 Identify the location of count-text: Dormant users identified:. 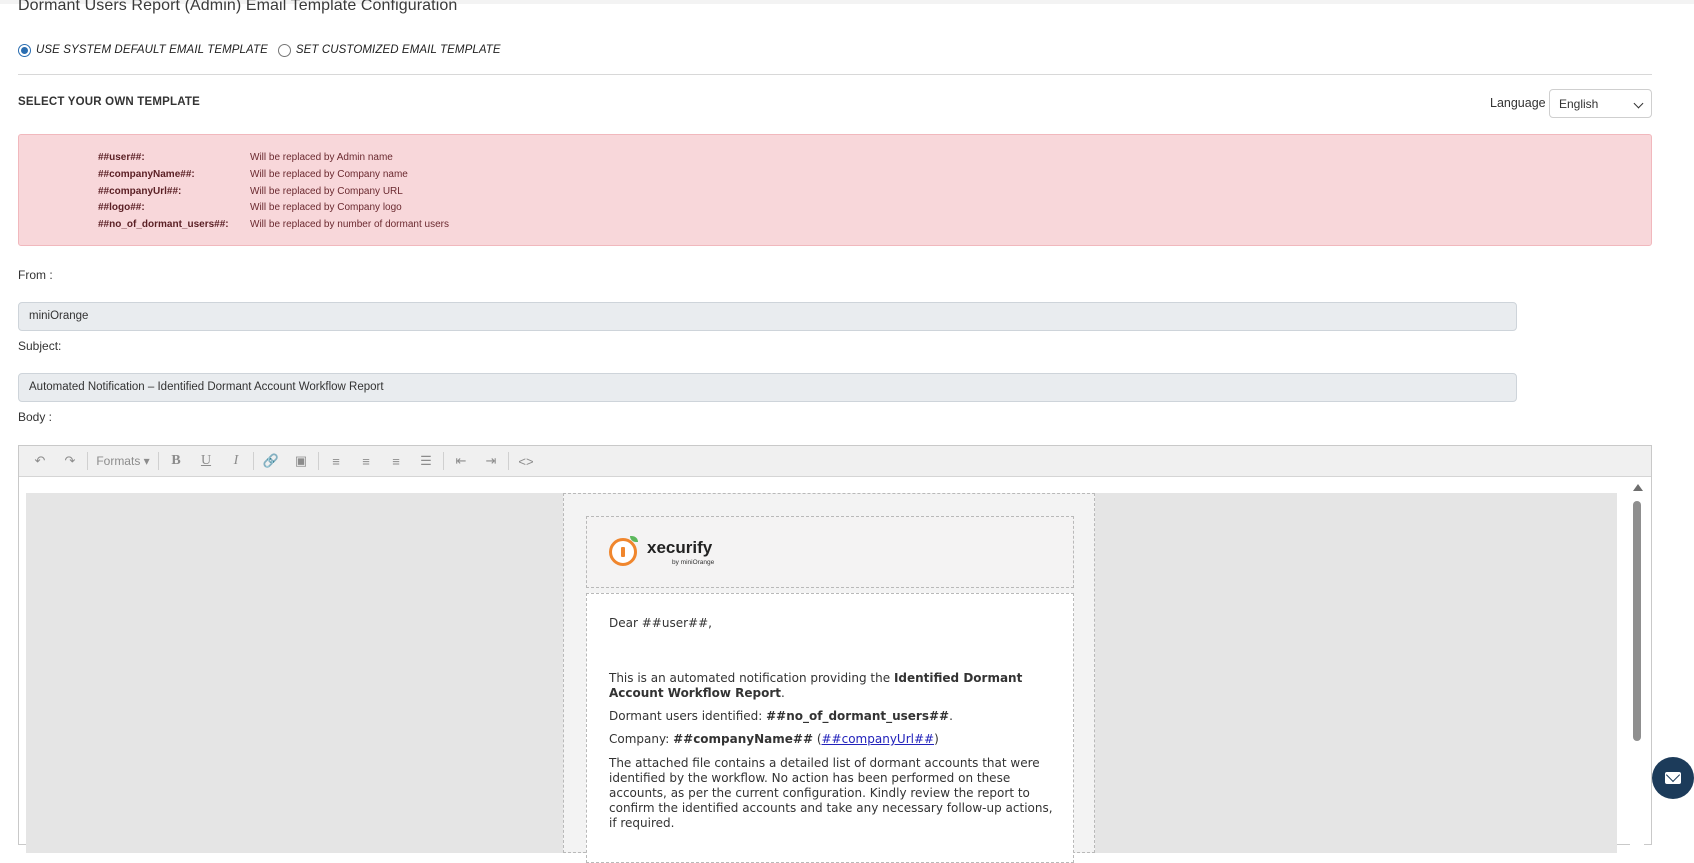
(688, 716).